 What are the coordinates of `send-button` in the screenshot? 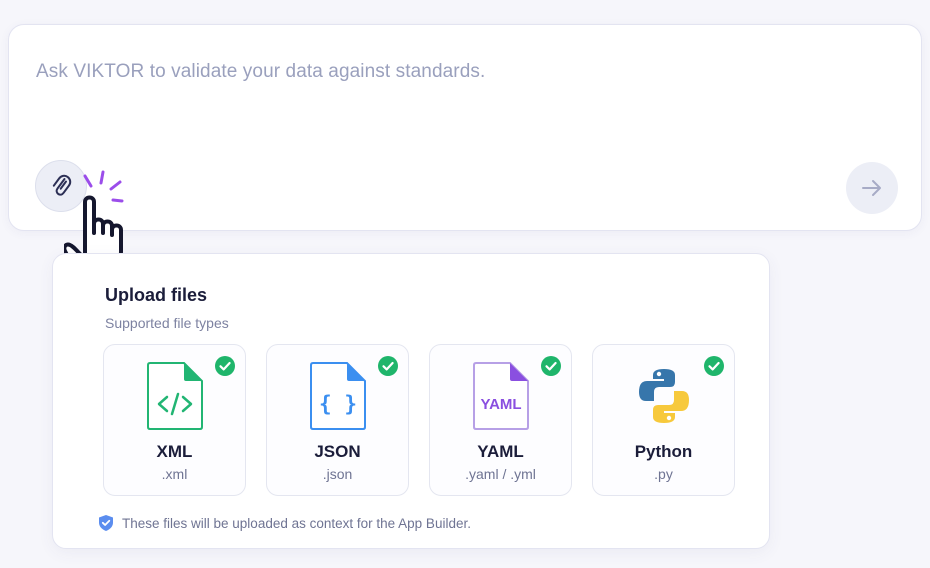 It's located at (872, 188).